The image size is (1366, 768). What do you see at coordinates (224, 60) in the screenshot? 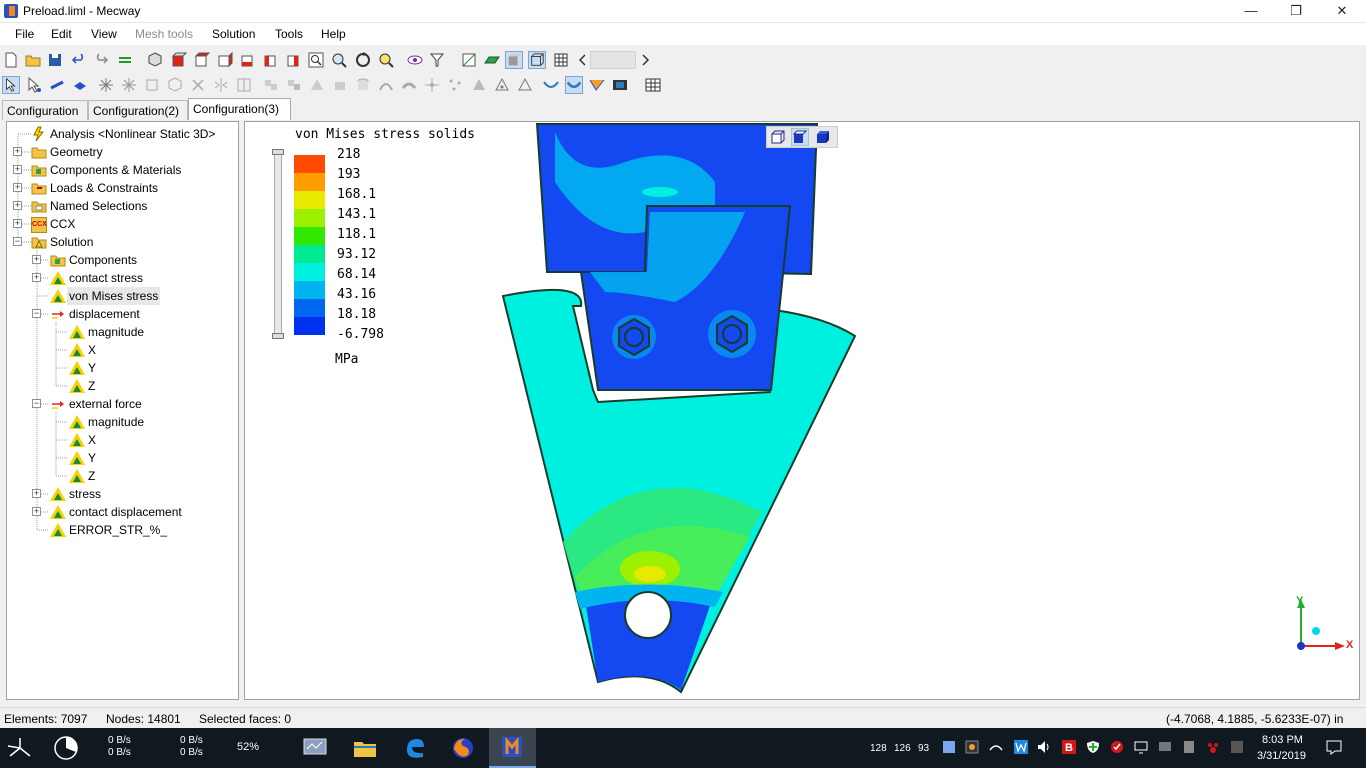
I see `view-left-icon` at bounding box center [224, 60].